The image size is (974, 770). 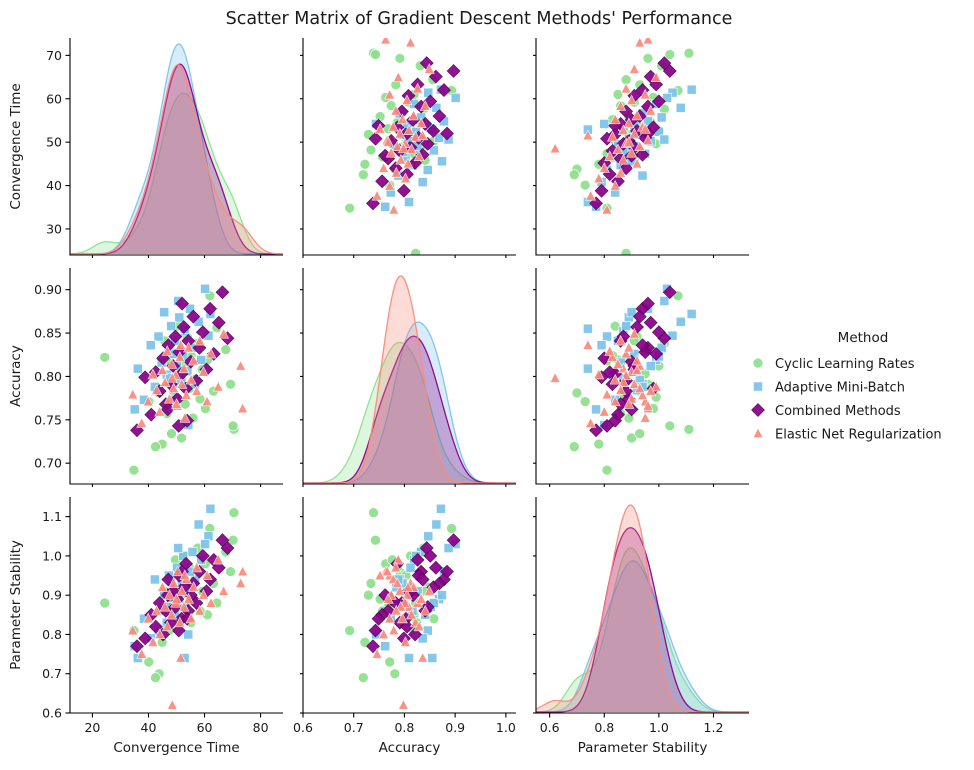 I want to click on x-tick-label: 0.6, so click(x=550, y=727).